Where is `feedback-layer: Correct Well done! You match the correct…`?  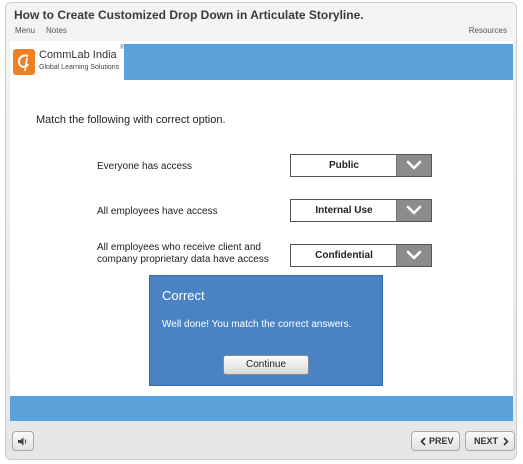
feedback-layer: Correct Well done! You match the correct… is located at coordinates (266, 330).